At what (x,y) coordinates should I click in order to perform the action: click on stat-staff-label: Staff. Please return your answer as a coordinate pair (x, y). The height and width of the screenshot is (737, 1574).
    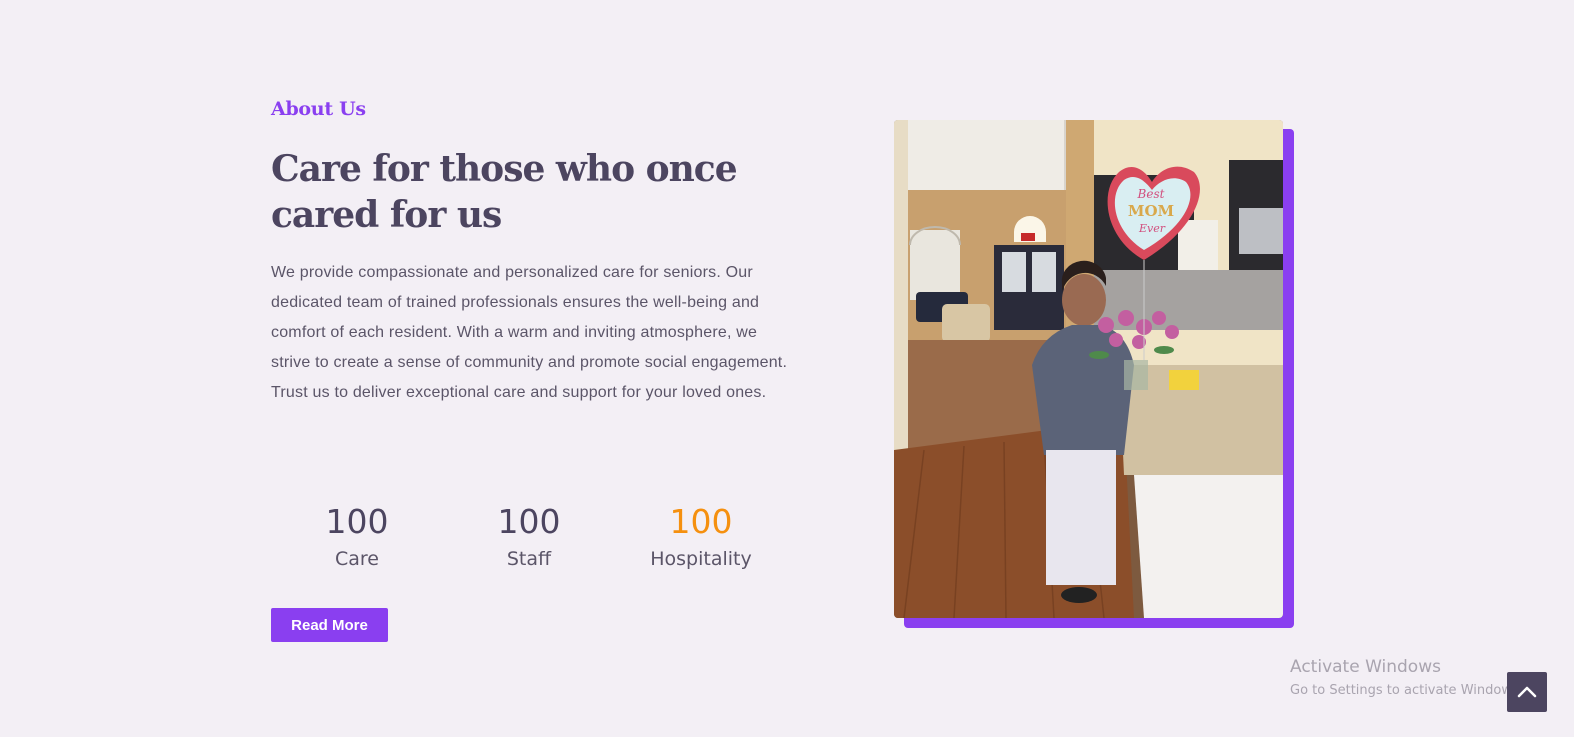
    Looking at the image, I should click on (529, 559).